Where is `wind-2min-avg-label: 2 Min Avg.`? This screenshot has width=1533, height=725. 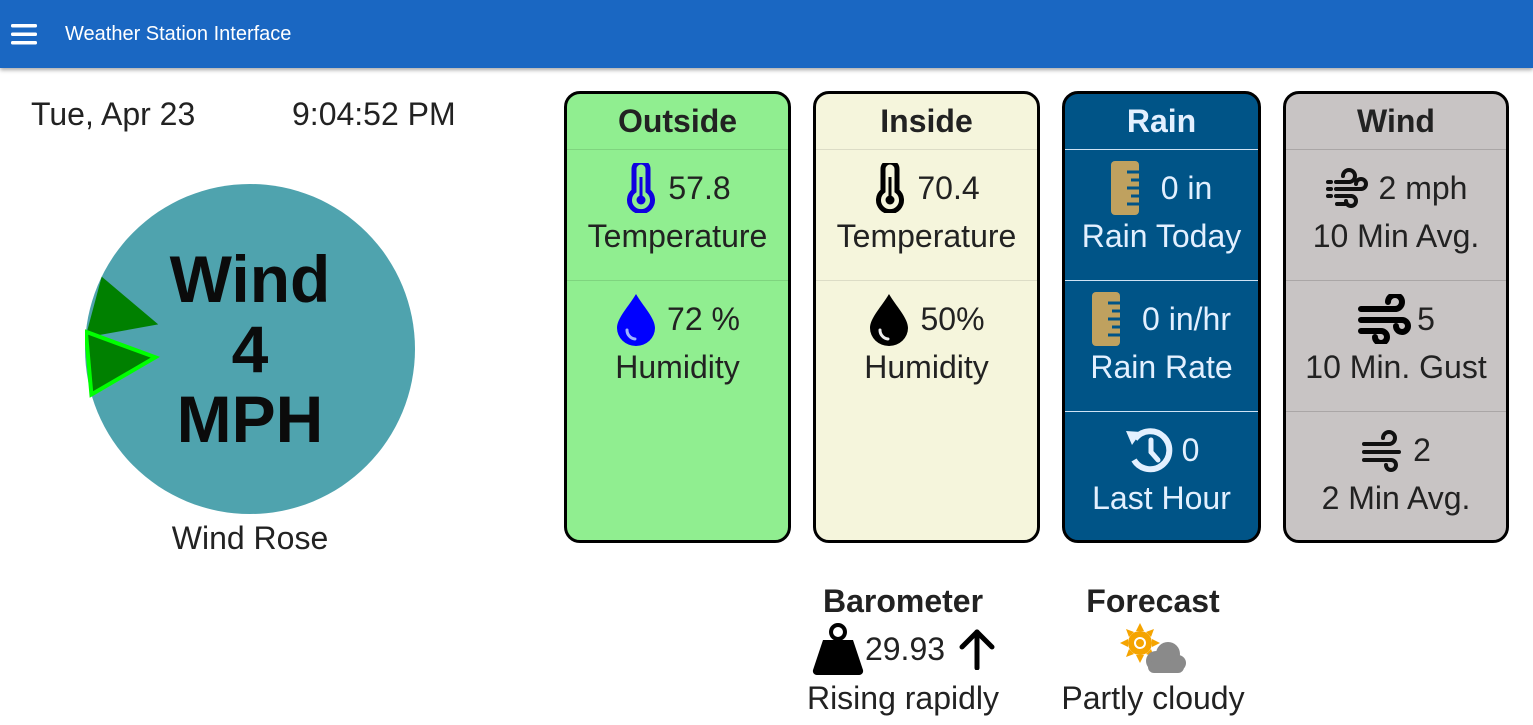
wind-2min-avg-label: 2 Min Avg. is located at coordinates (1396, 498).